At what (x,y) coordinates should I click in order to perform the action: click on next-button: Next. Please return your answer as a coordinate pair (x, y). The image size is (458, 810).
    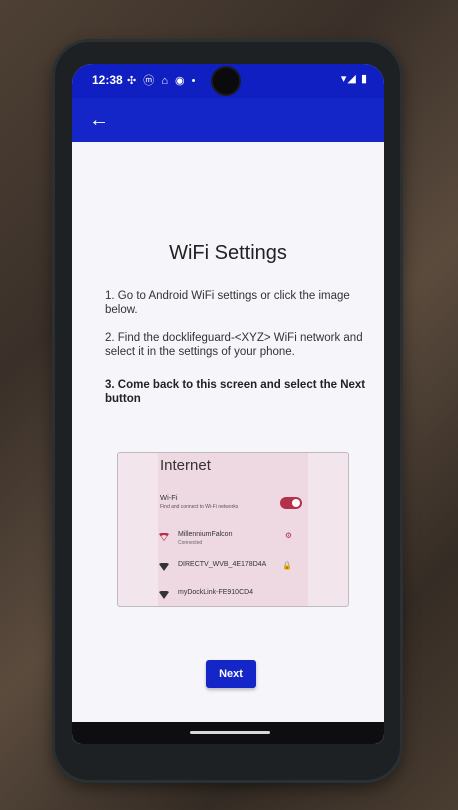
    Looking at the image, I should click on (231, 674).